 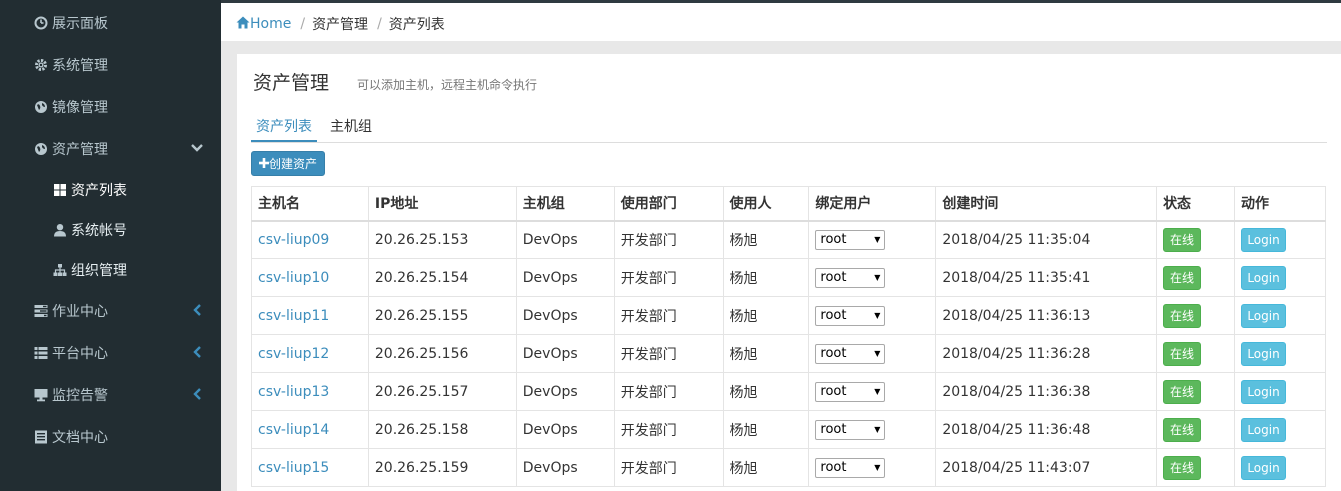 I want to click on column-header-status: 状态, so click(x=1195, y=204).